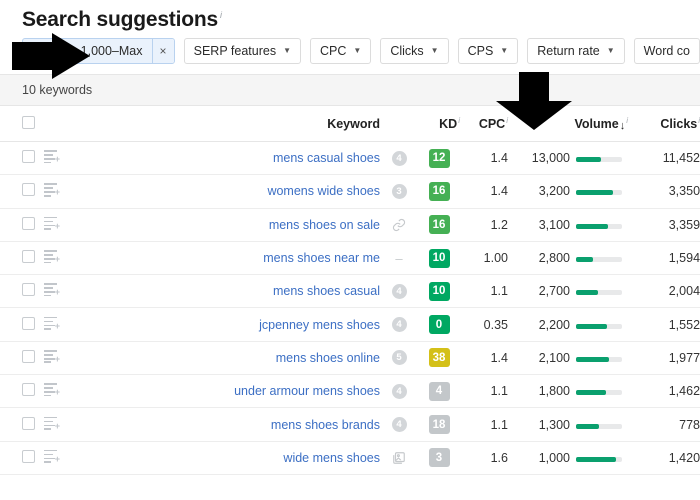  Describe the element at coordinates (229, 324) in the screenshot. I see `keyword-cell: jcpenney mens shoes` at that location.